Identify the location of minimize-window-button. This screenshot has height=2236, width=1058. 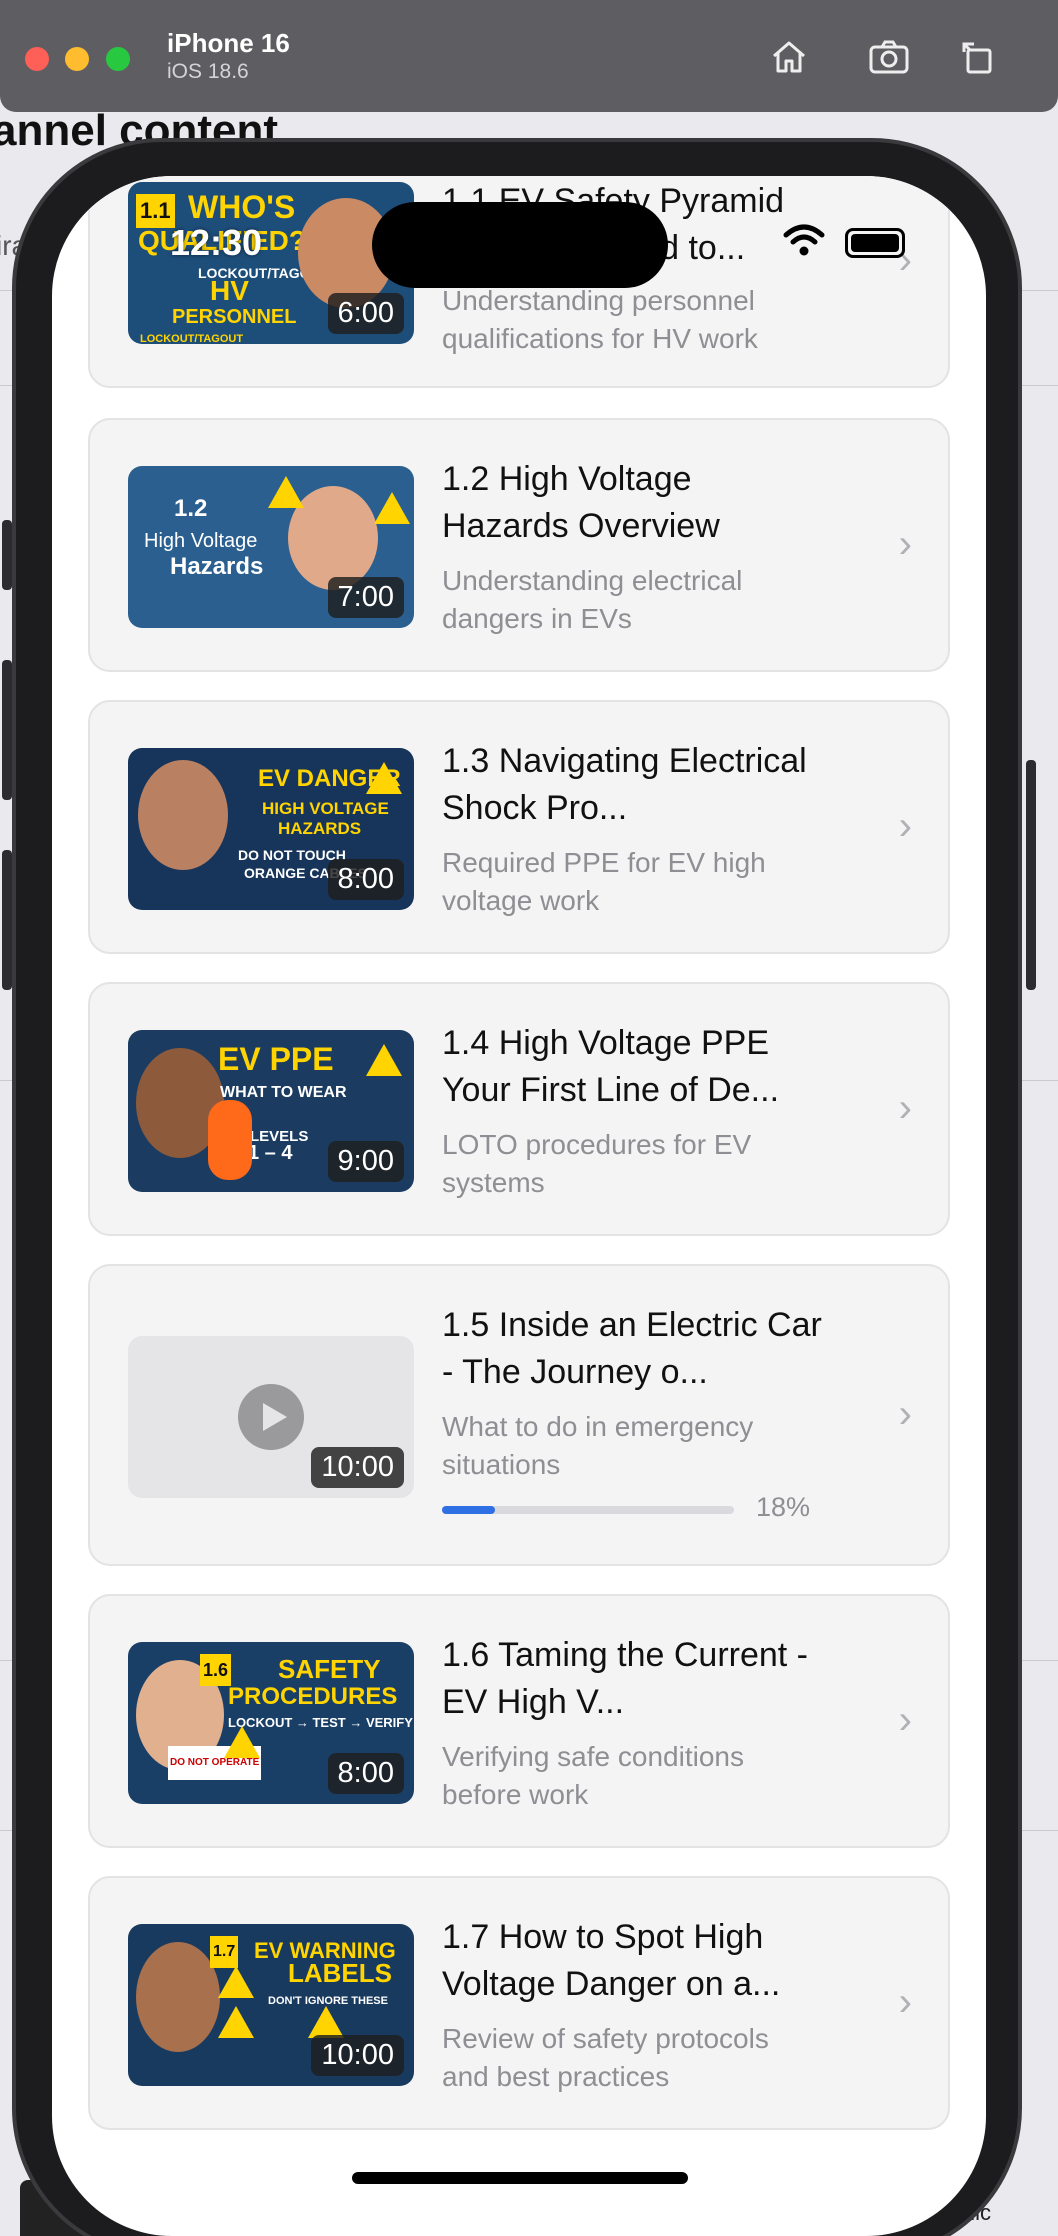
(77, 59).